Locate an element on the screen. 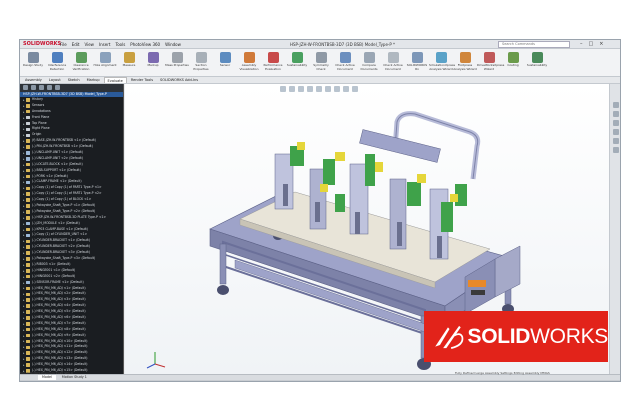 This screenshot has width=640, height=420. menu-file: File is located at coordinates (63, 44).